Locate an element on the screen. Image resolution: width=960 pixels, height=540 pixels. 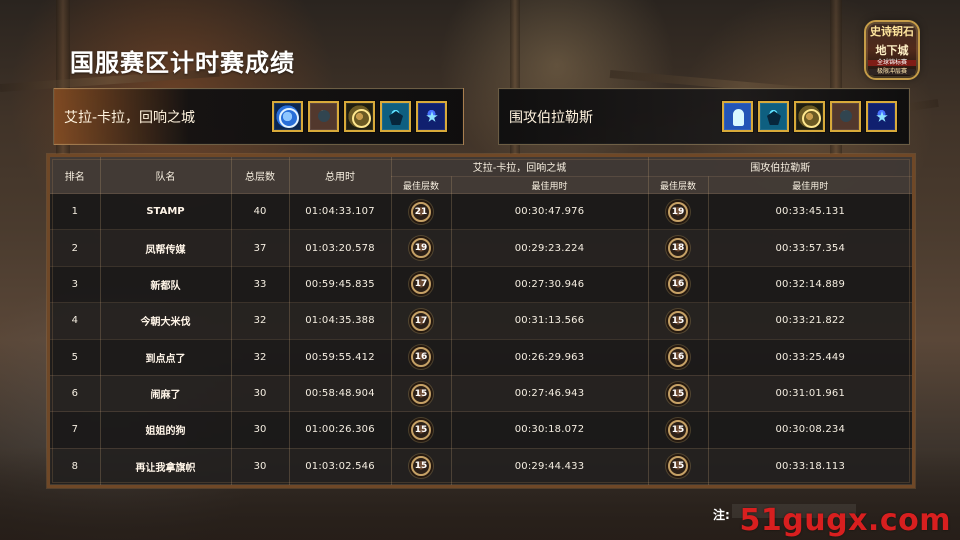
rank-cell: 1 is located at coordinates (75, 212).